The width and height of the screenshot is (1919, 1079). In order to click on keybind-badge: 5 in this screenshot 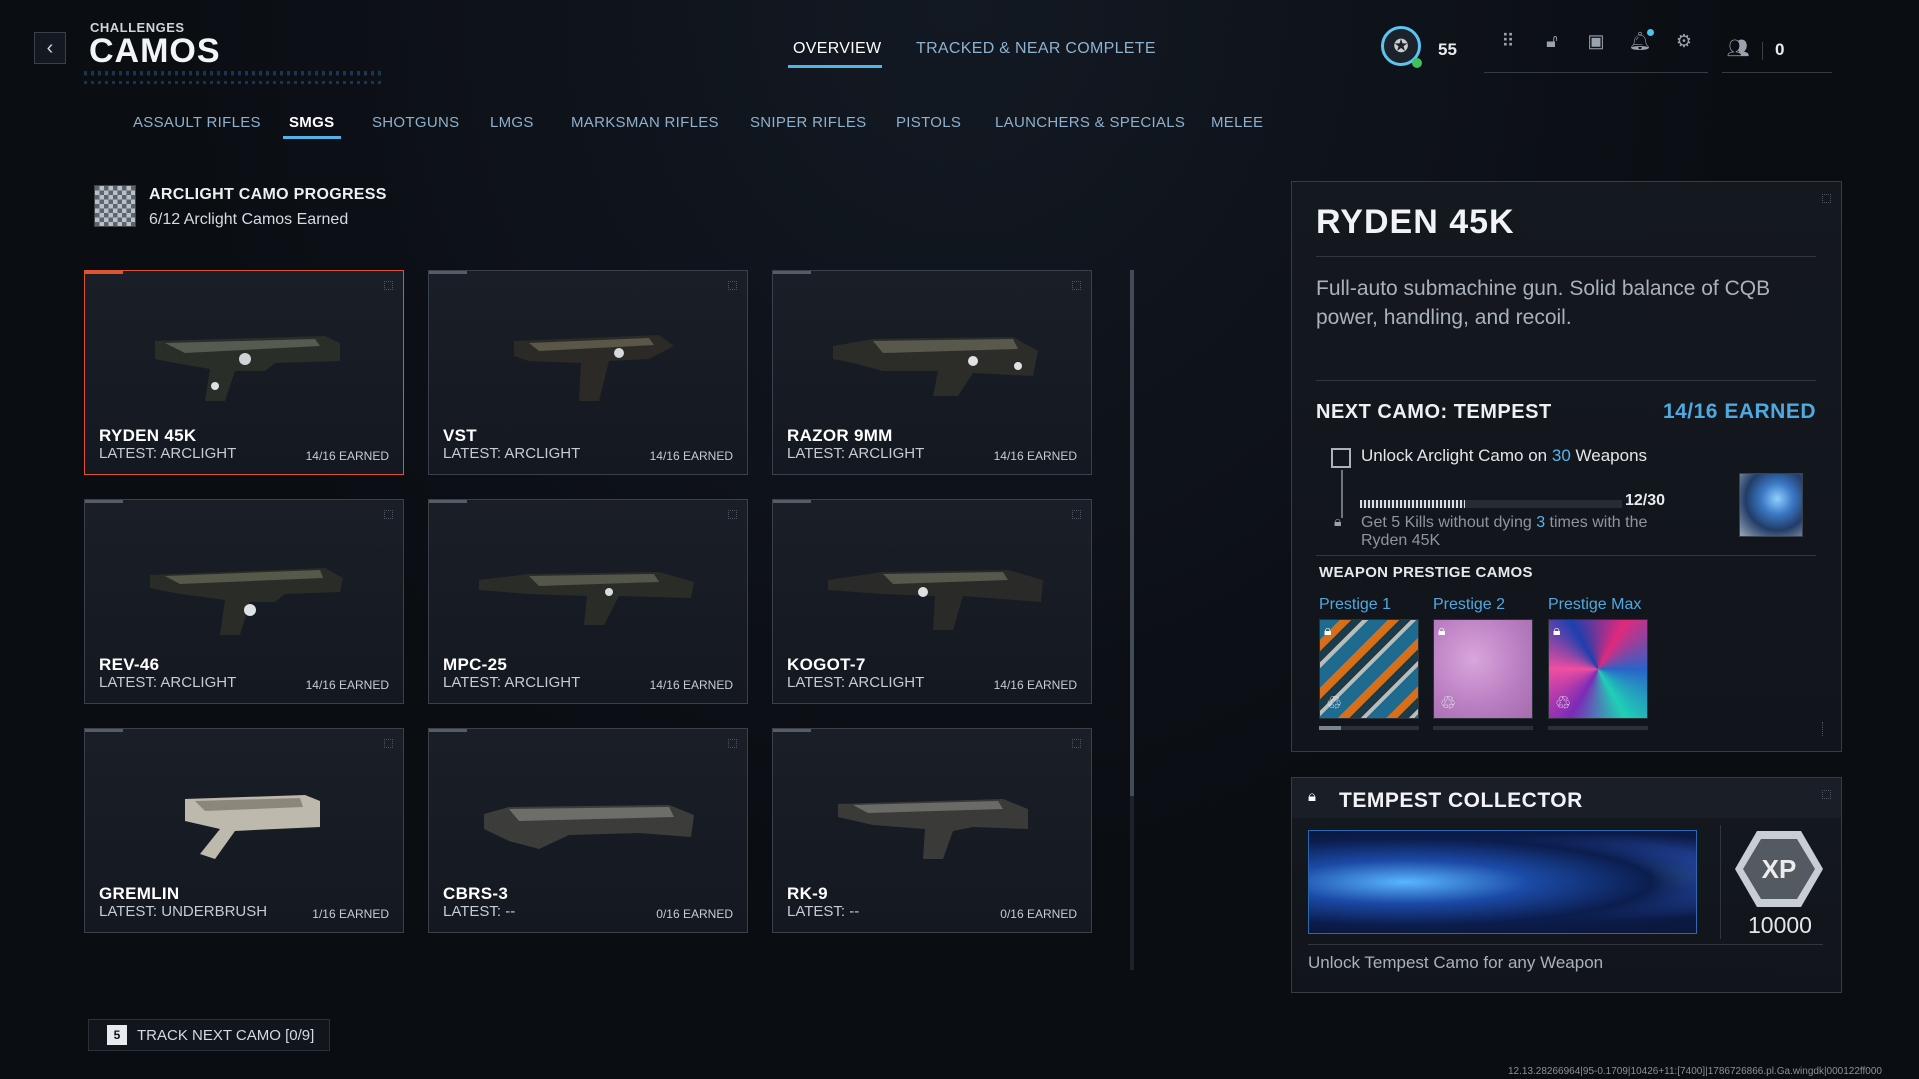, I will do `click(117, 1035)`.